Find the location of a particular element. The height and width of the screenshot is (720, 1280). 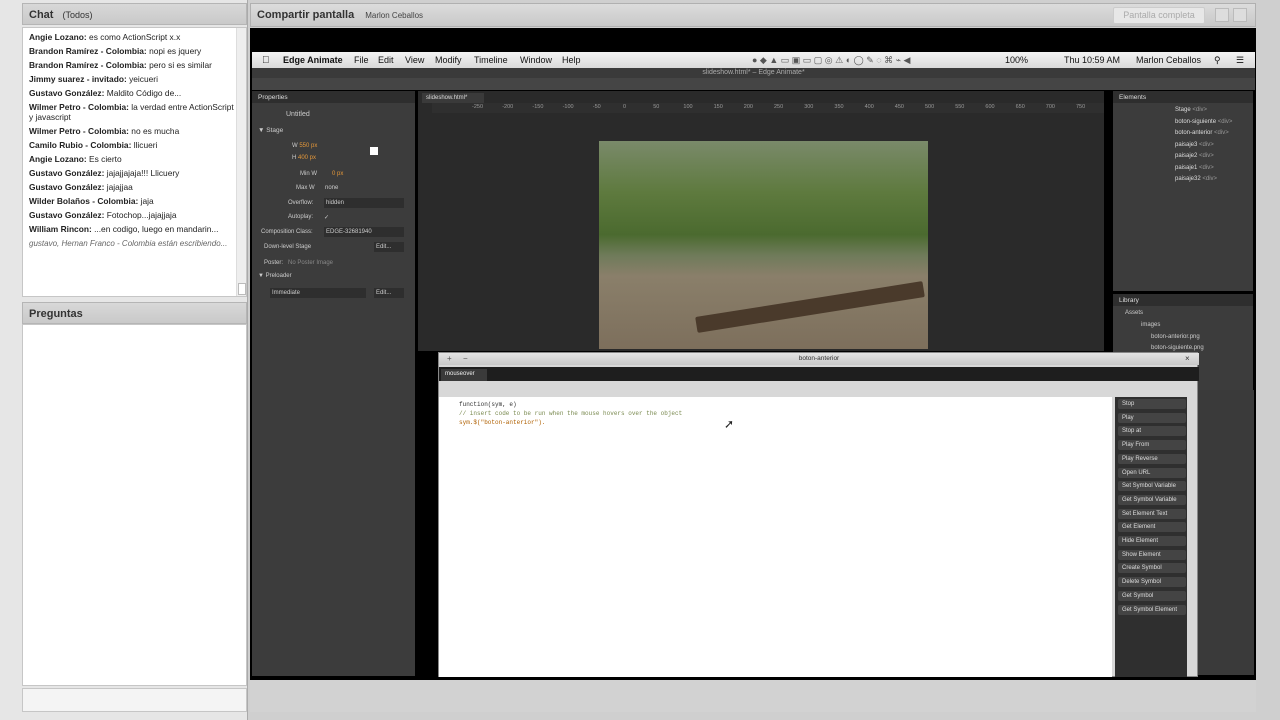

library-file: boton-anterior.png is located at coordinates (1175, 337).